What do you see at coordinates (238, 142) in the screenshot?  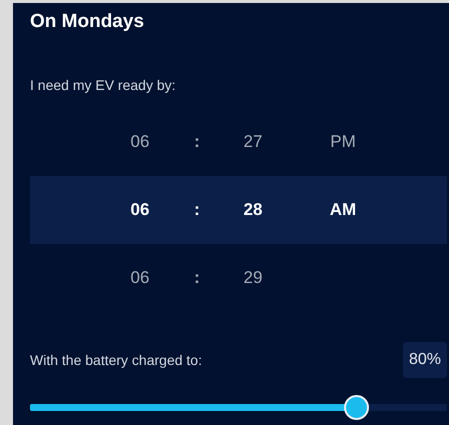 I see `time-picker-row: 06 : 27 PM` at bounding box center [238, 142].